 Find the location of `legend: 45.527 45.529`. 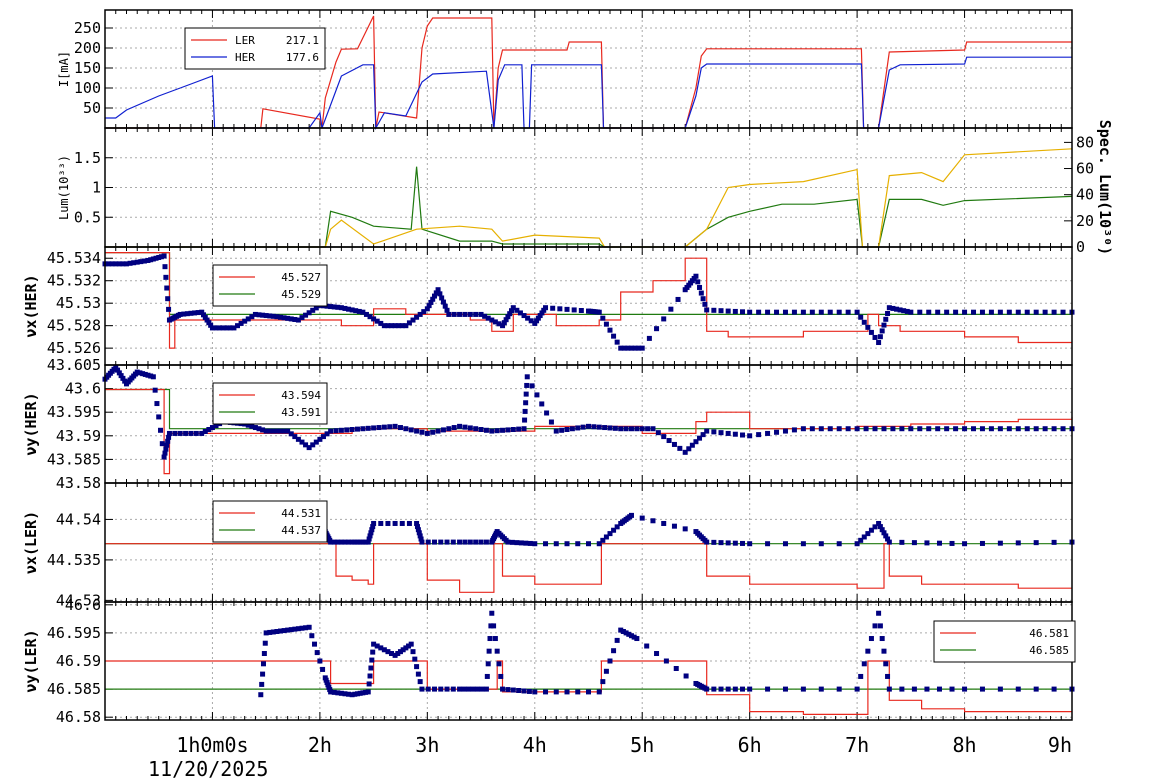

legend: 45.527 45.529 is located at coordinates (270, 285).